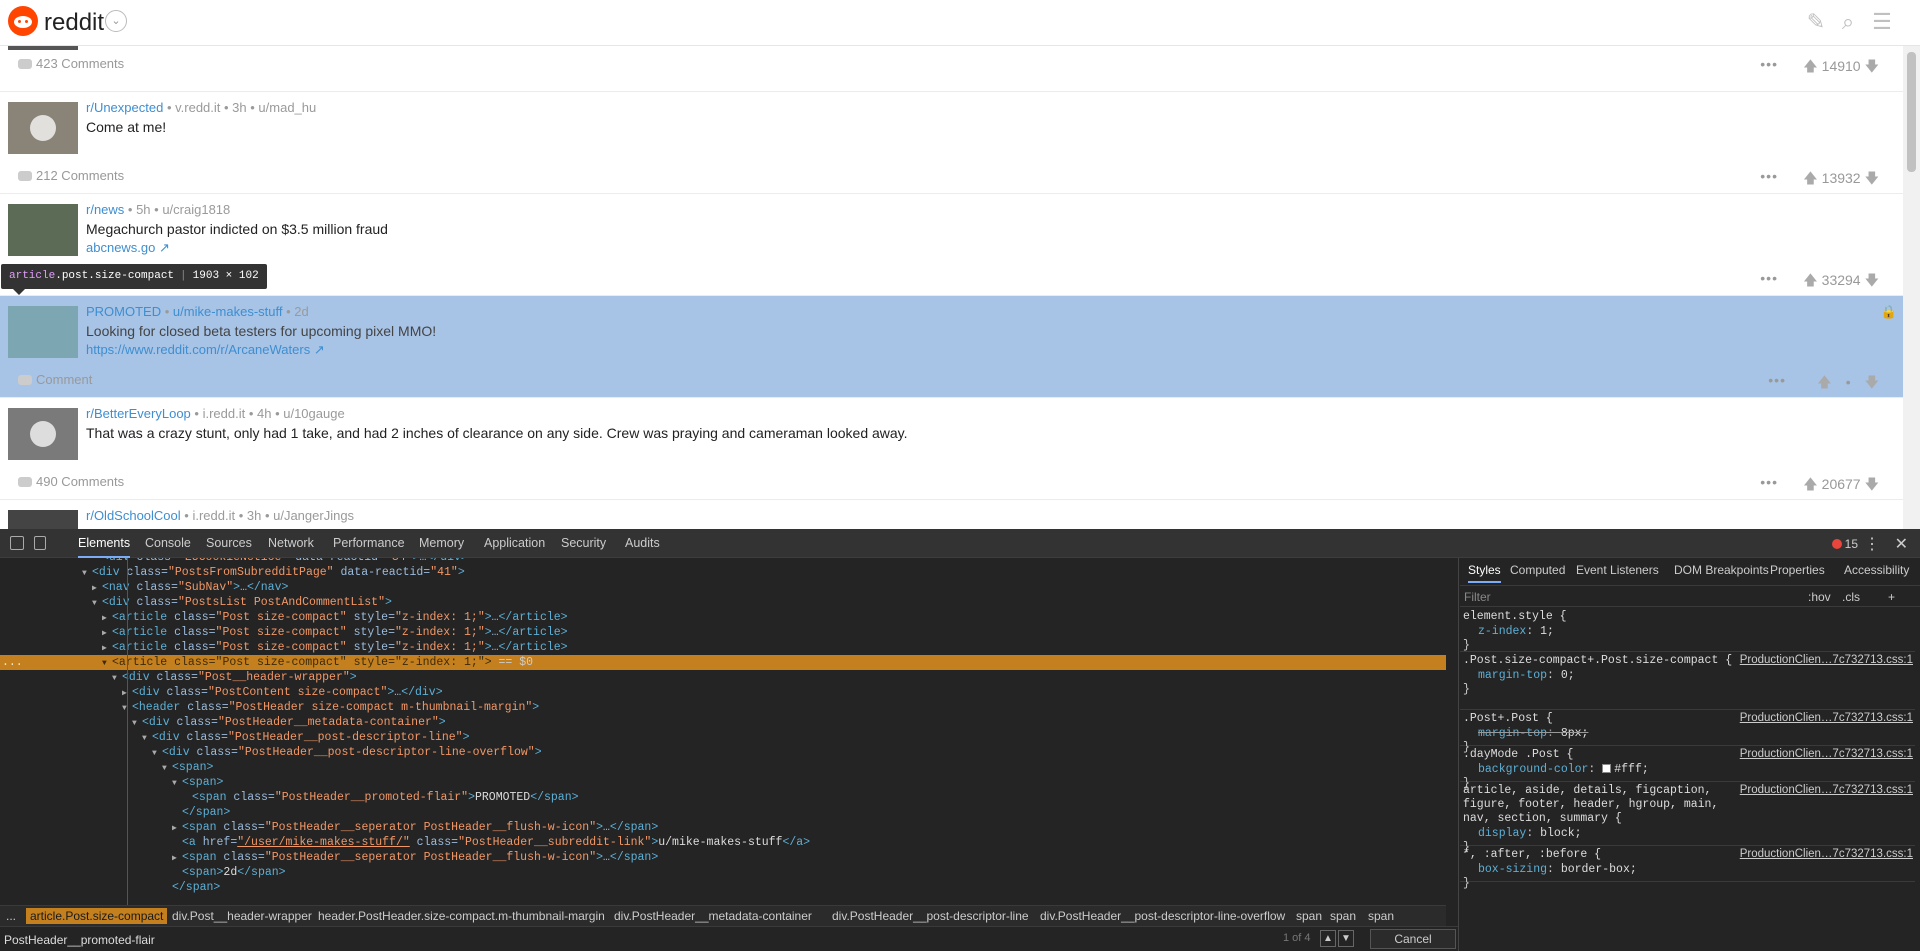 Image resolution: width=1920 pixels, height=951 pixels. What do you see at coordinates (604, 939) in the screenshot?
I see `find-input` at bounding box center [604, 939].